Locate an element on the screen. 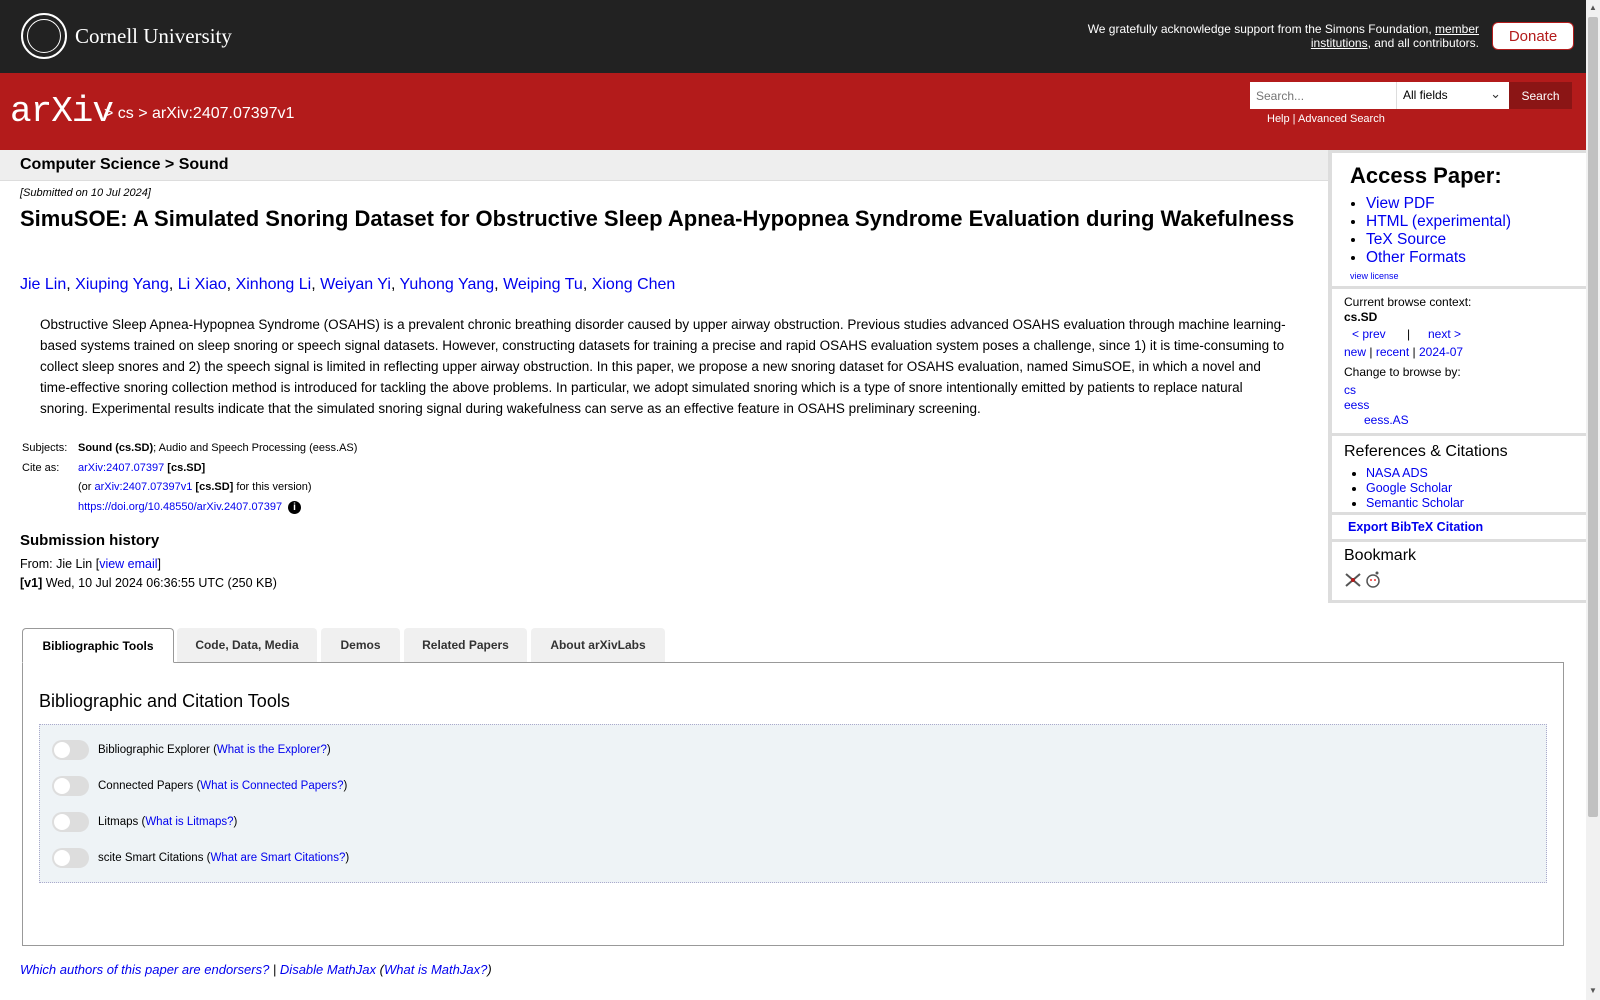  tab-related-papers: Related Papers is located at coordinates (465, 645).